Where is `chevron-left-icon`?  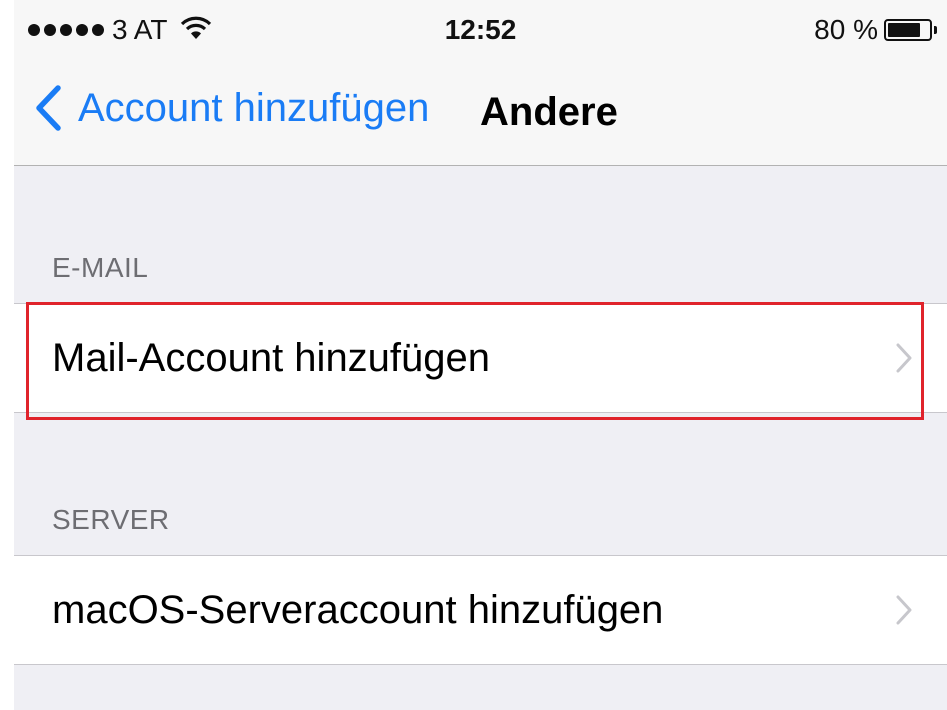 chevron-left-icon is located at coordinates (48, 108).